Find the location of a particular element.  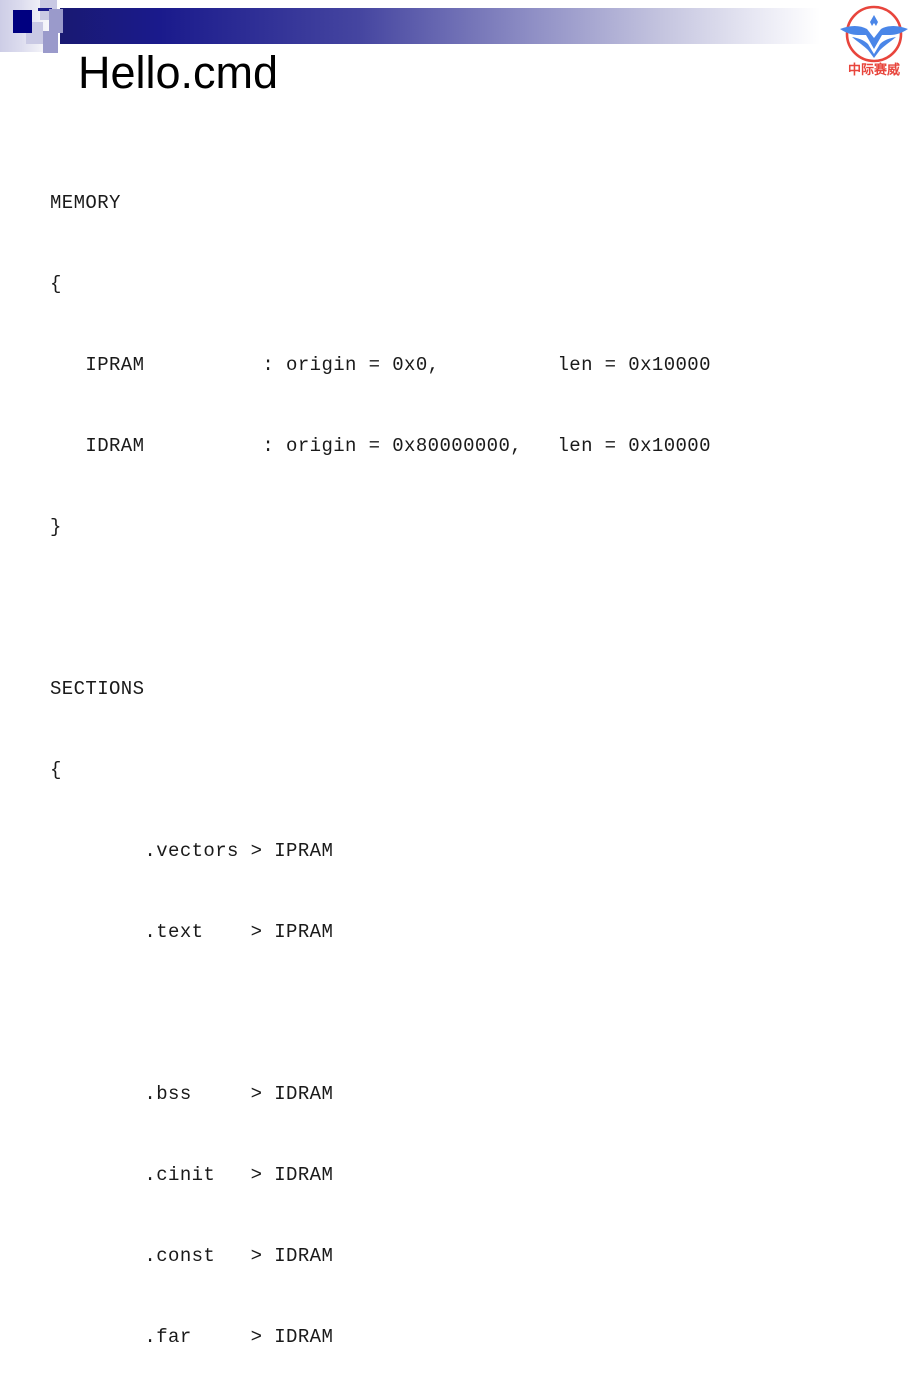

code-line: } is located at coordinates (56, 527).